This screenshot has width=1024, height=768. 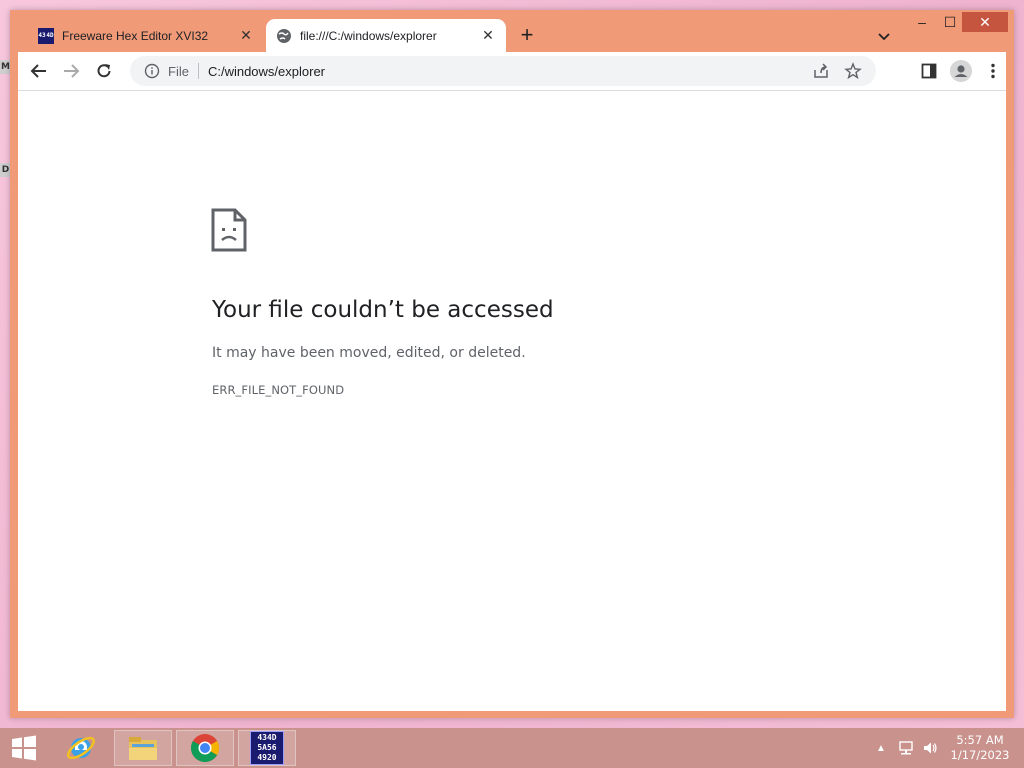 I want to click on taskbar: 434D 5A56 4920 ▲ 5:57 AM 1/17/2023, so click(x=512, y=748).